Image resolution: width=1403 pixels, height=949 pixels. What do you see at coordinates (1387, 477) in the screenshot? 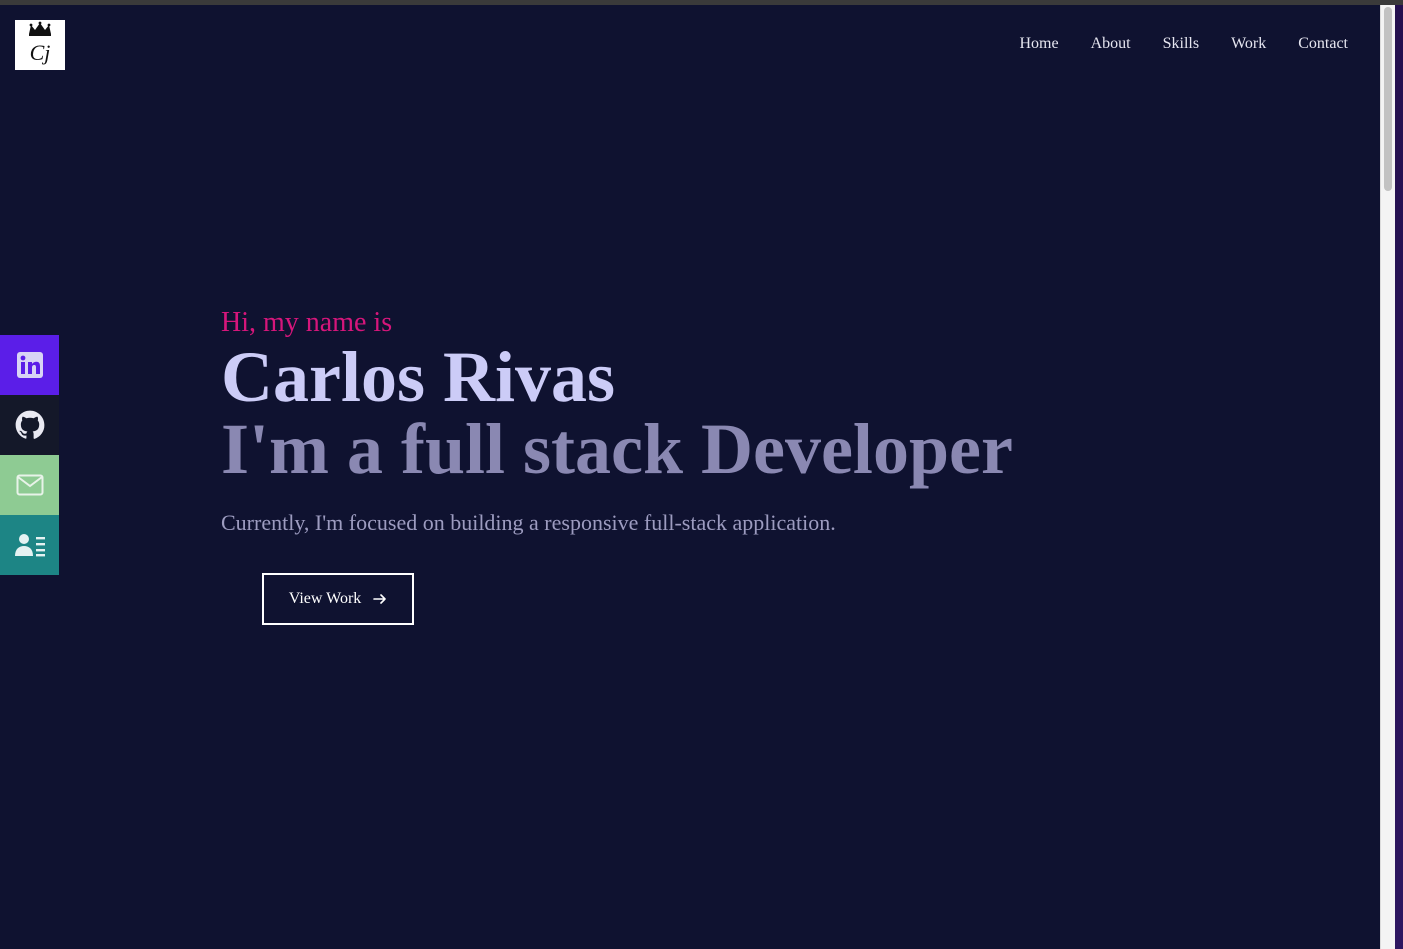
I see `vertical-scrollbar` at bounding box center [1387, 477].